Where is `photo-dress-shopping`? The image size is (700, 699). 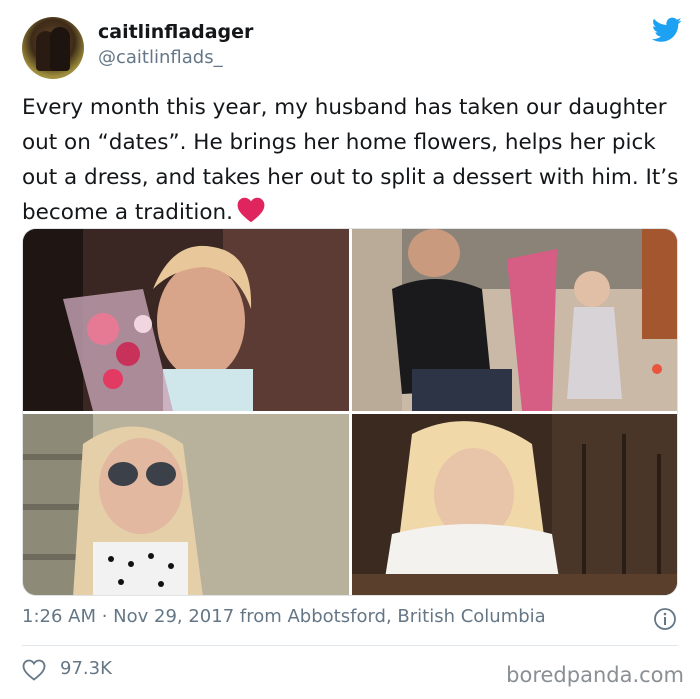 photo-dress-shopping is located at coordinates (514, 320).